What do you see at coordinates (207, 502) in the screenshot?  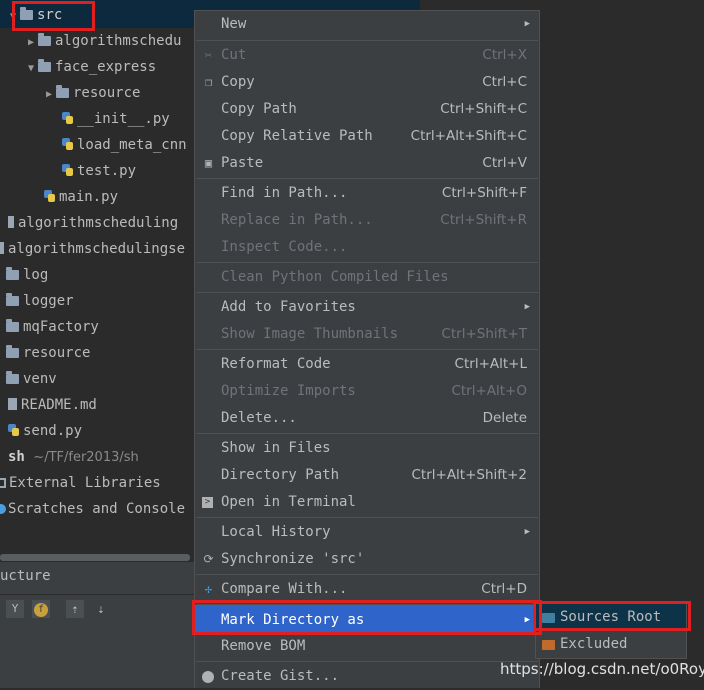 I see `terminal-icon: >` at bounding box center [207, 502].